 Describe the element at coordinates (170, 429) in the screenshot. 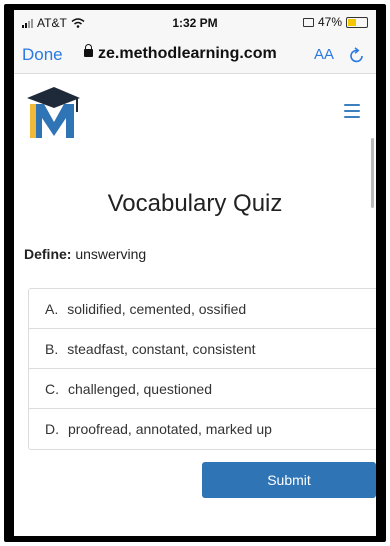

I see `option-text: proofread, annotated, marked up` at that location.